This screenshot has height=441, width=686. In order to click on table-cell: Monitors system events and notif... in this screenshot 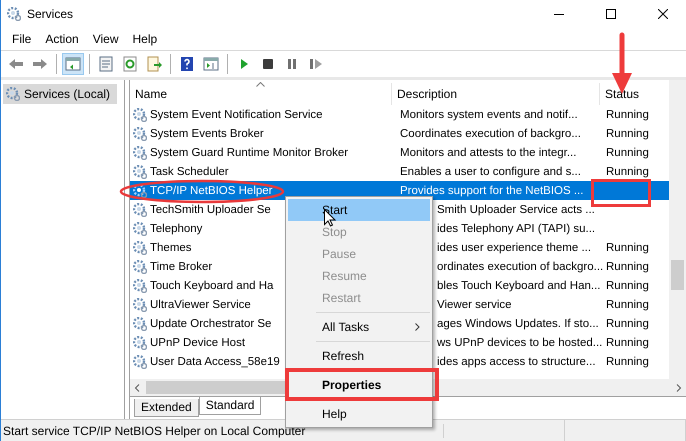, I will do `click(489, 114)`.